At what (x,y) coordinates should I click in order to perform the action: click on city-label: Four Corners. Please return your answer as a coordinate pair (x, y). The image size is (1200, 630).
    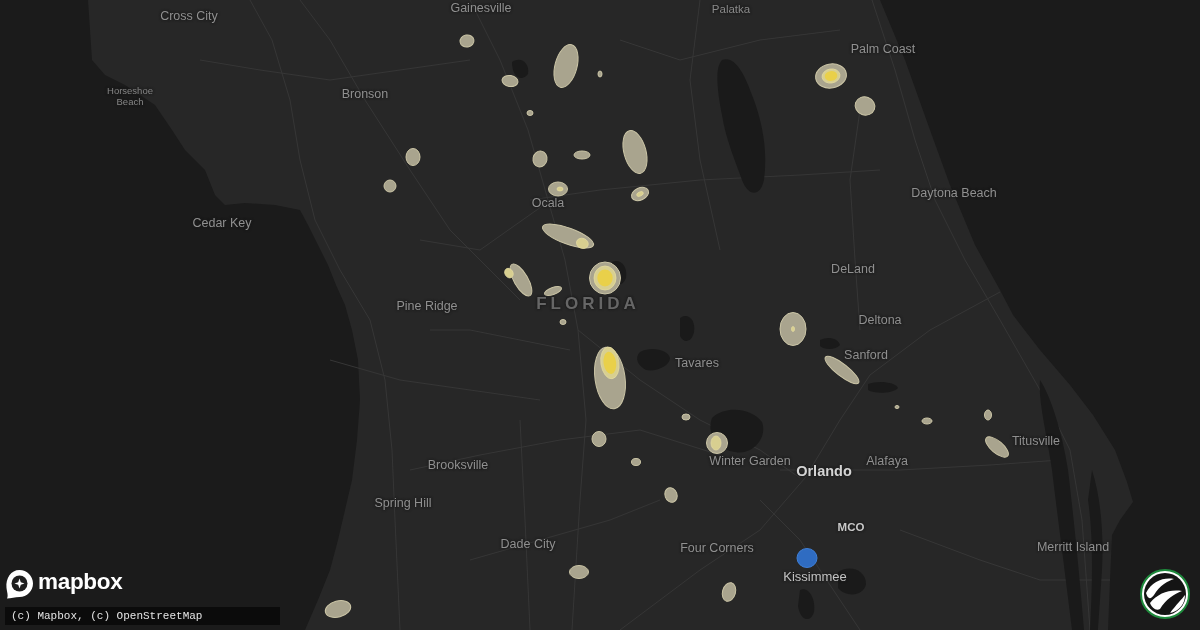
    Looking at the image, I should click on (717, 548).